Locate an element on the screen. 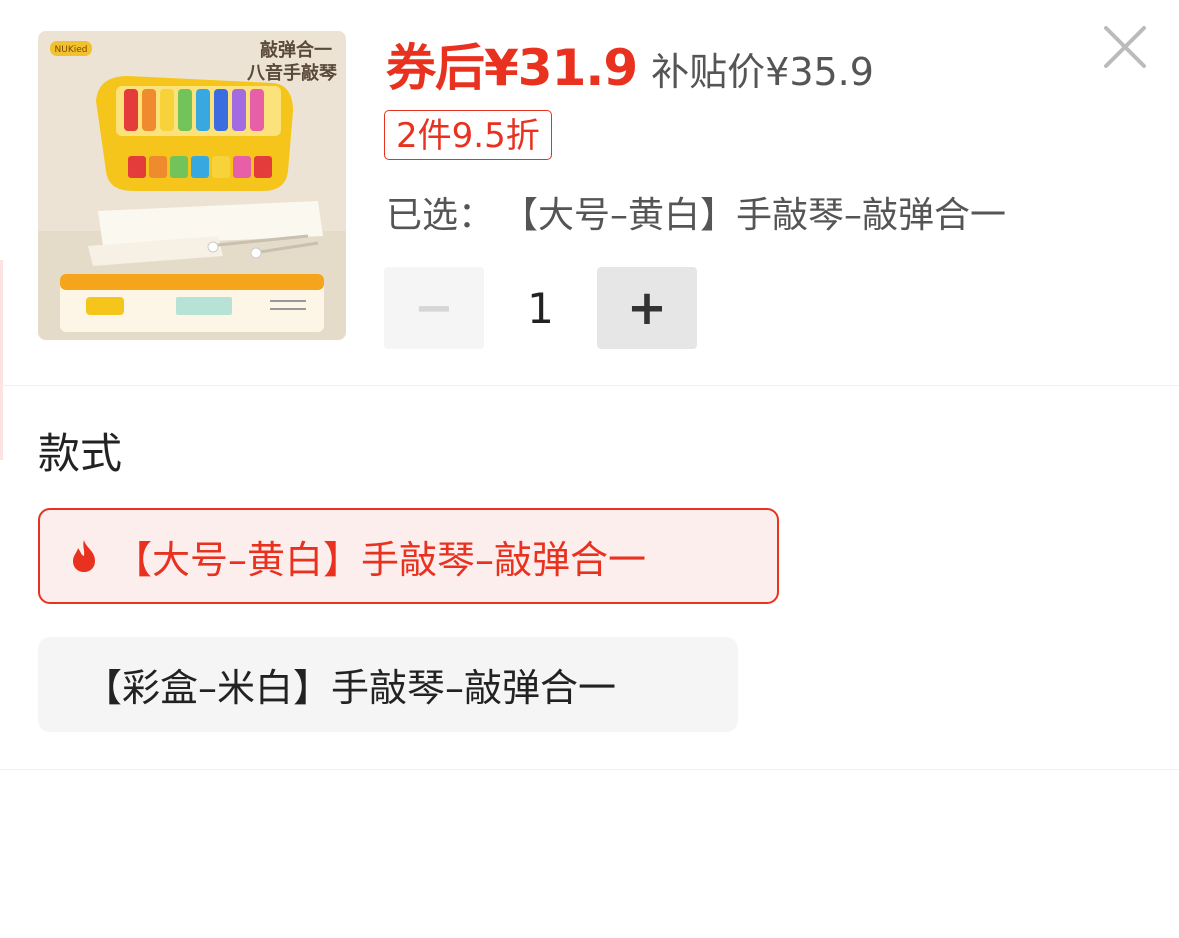  close-icon is located at coordinates (1125, 47).